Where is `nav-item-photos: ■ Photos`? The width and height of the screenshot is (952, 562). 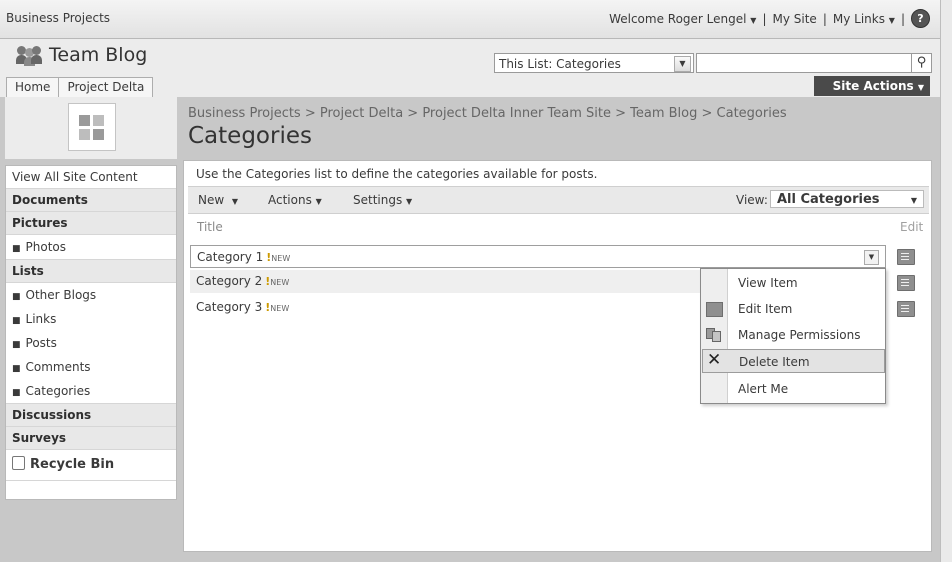
nav-item-photos: ■ Photos is located at coordinates (91, 247).